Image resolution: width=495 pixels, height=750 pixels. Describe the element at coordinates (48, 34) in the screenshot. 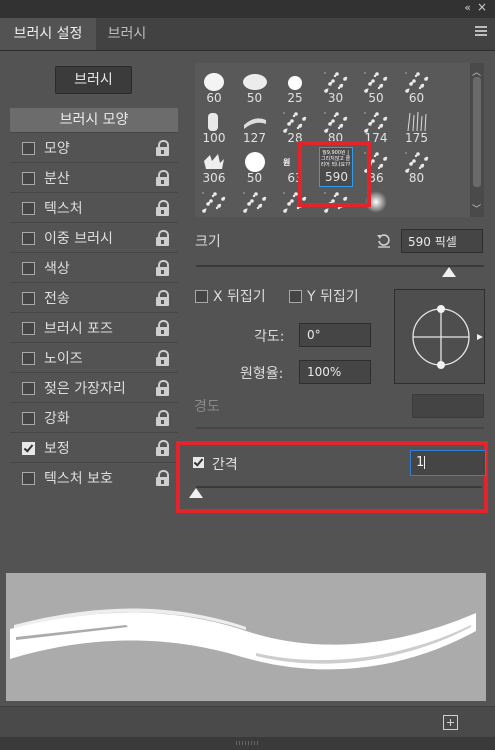

I see `tab-brush-settings: 브러시 설정` at that location.